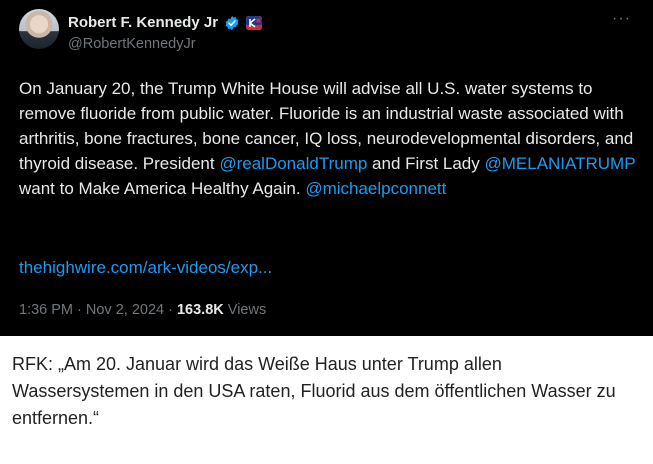  What do you see at coordinates (125, 310) in the screenshot?
I see `tweet-date: Nov 2, 2024` at bounding box center [125, 310].